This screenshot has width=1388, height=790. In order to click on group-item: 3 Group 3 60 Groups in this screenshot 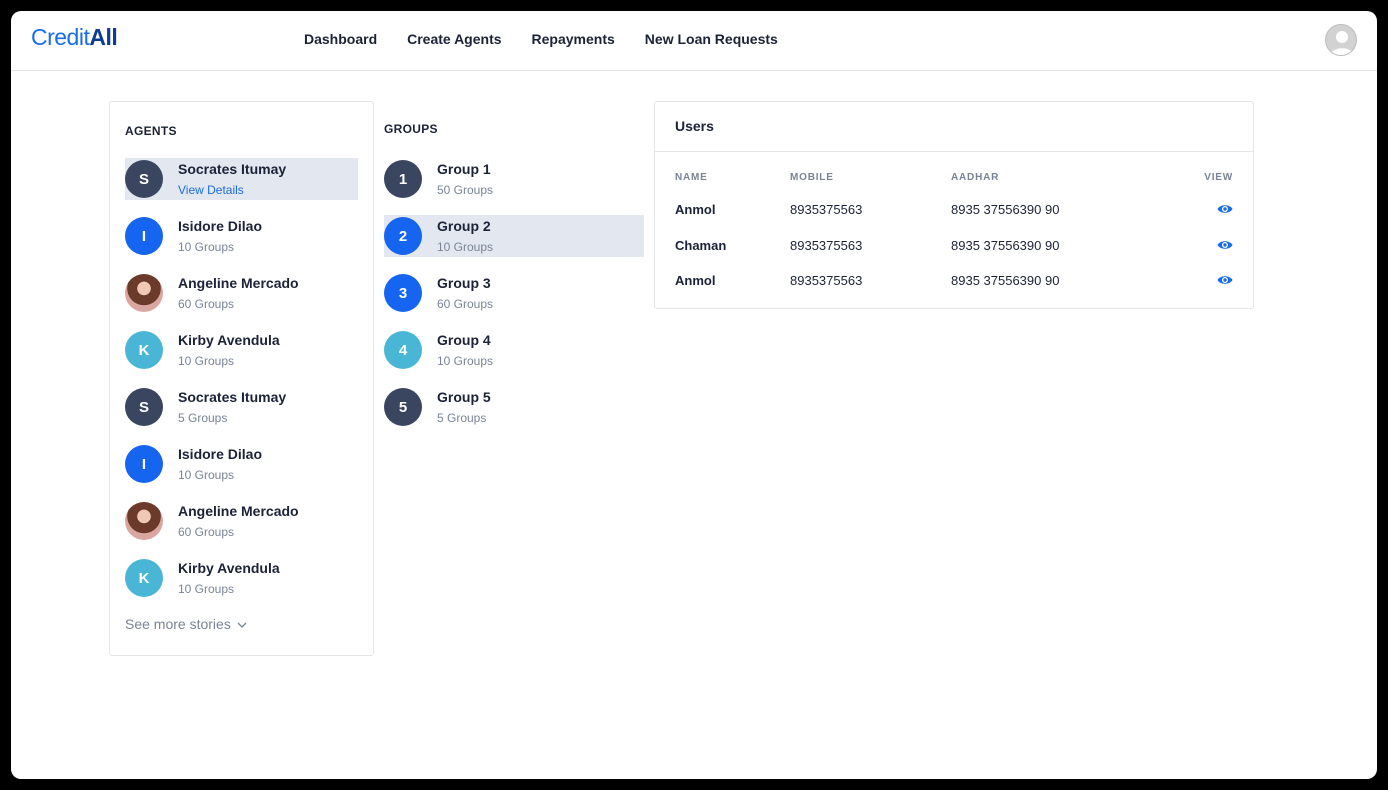, I will do `click(514, 293)`.